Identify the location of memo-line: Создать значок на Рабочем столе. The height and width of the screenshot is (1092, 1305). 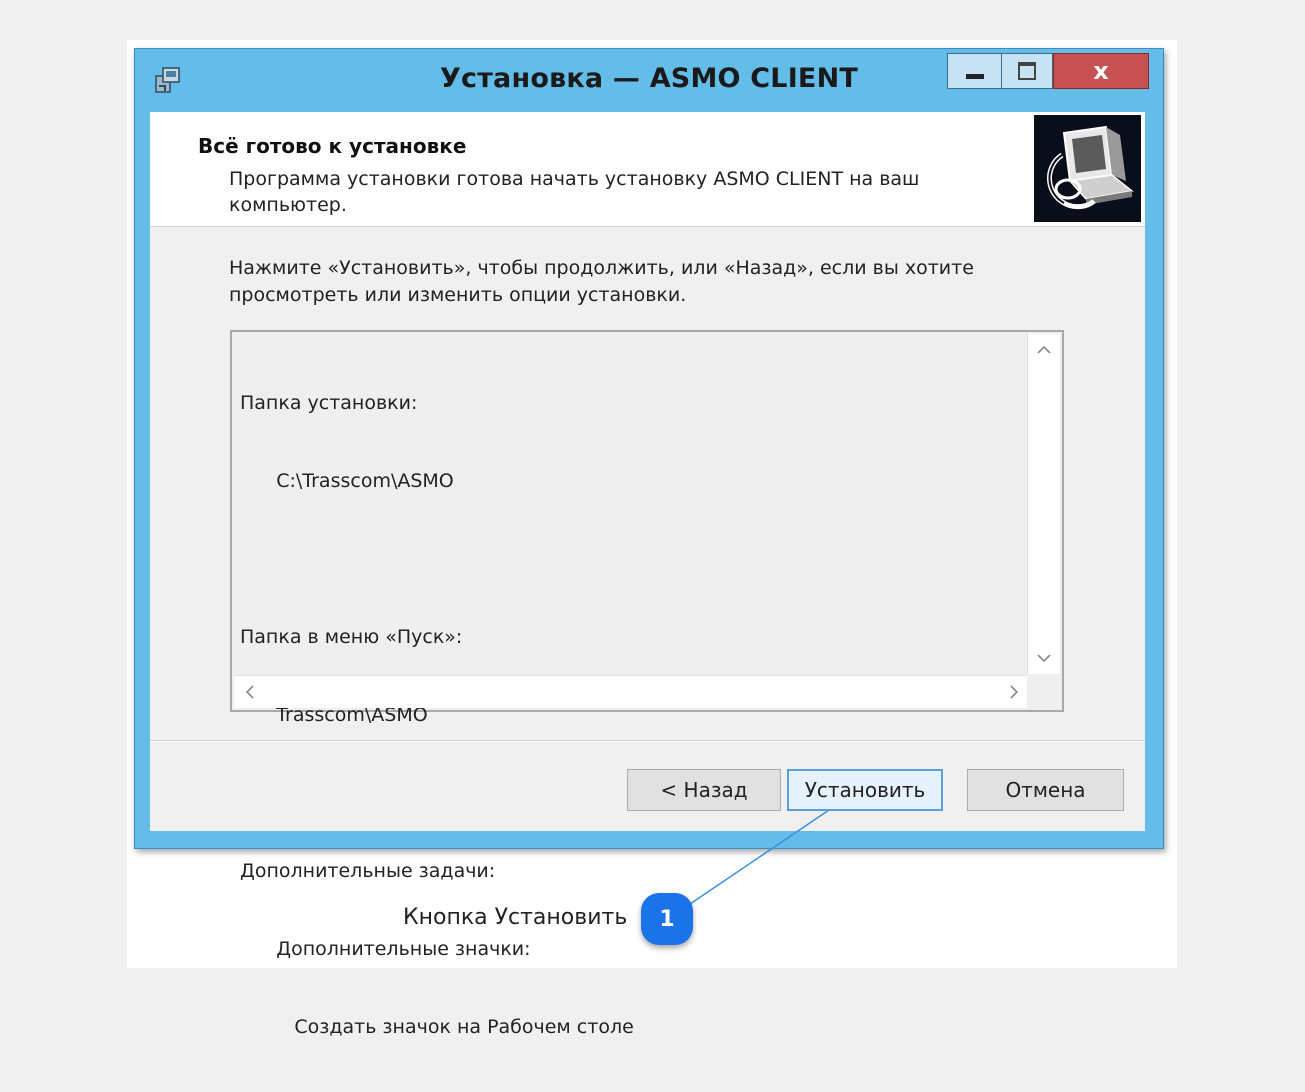
(437, 1027).